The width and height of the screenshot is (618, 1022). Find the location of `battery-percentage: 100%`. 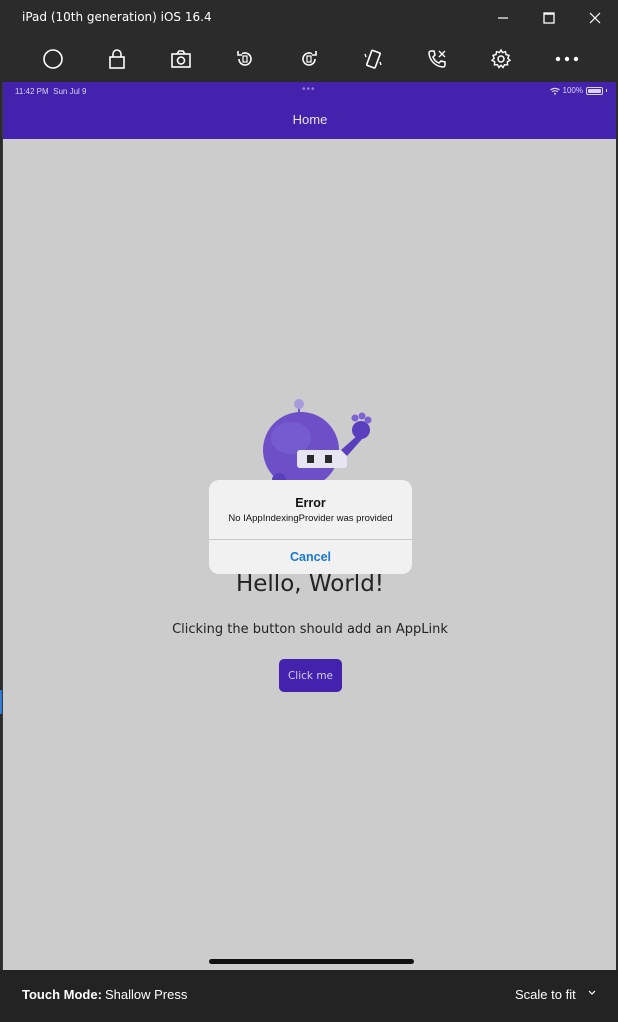

battery-percentage: 100% is located at coordinates (572, 90).